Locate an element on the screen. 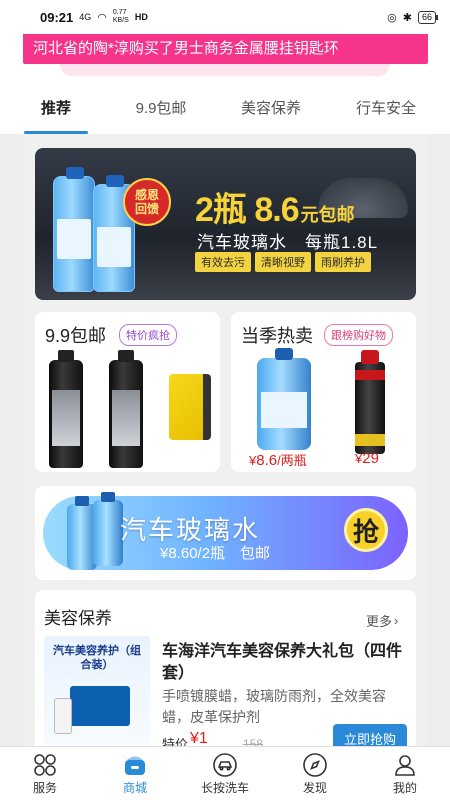 This screenshot has width=450, height=800. tabbar-item-shop: 商城 is located at coordinates (135, 773).